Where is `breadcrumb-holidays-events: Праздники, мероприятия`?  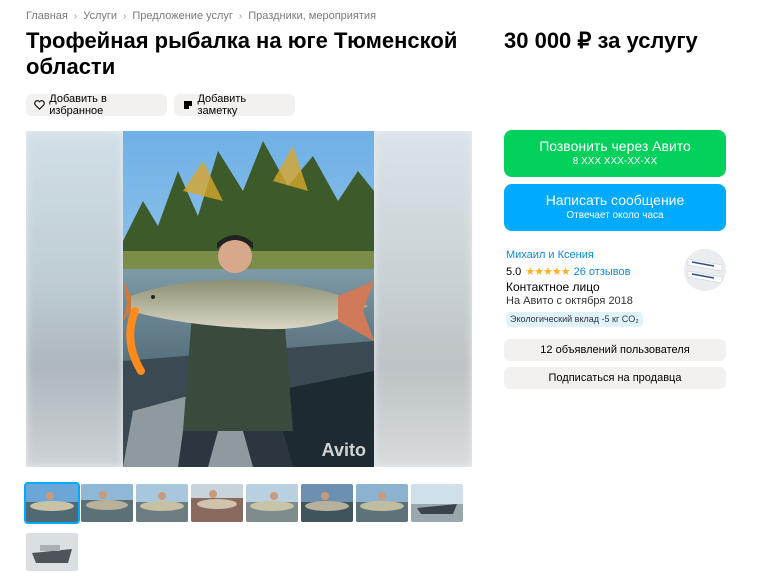
breadcrumb-holidays-events: Праздники, мероприятия is located at coordinates (312, 16).